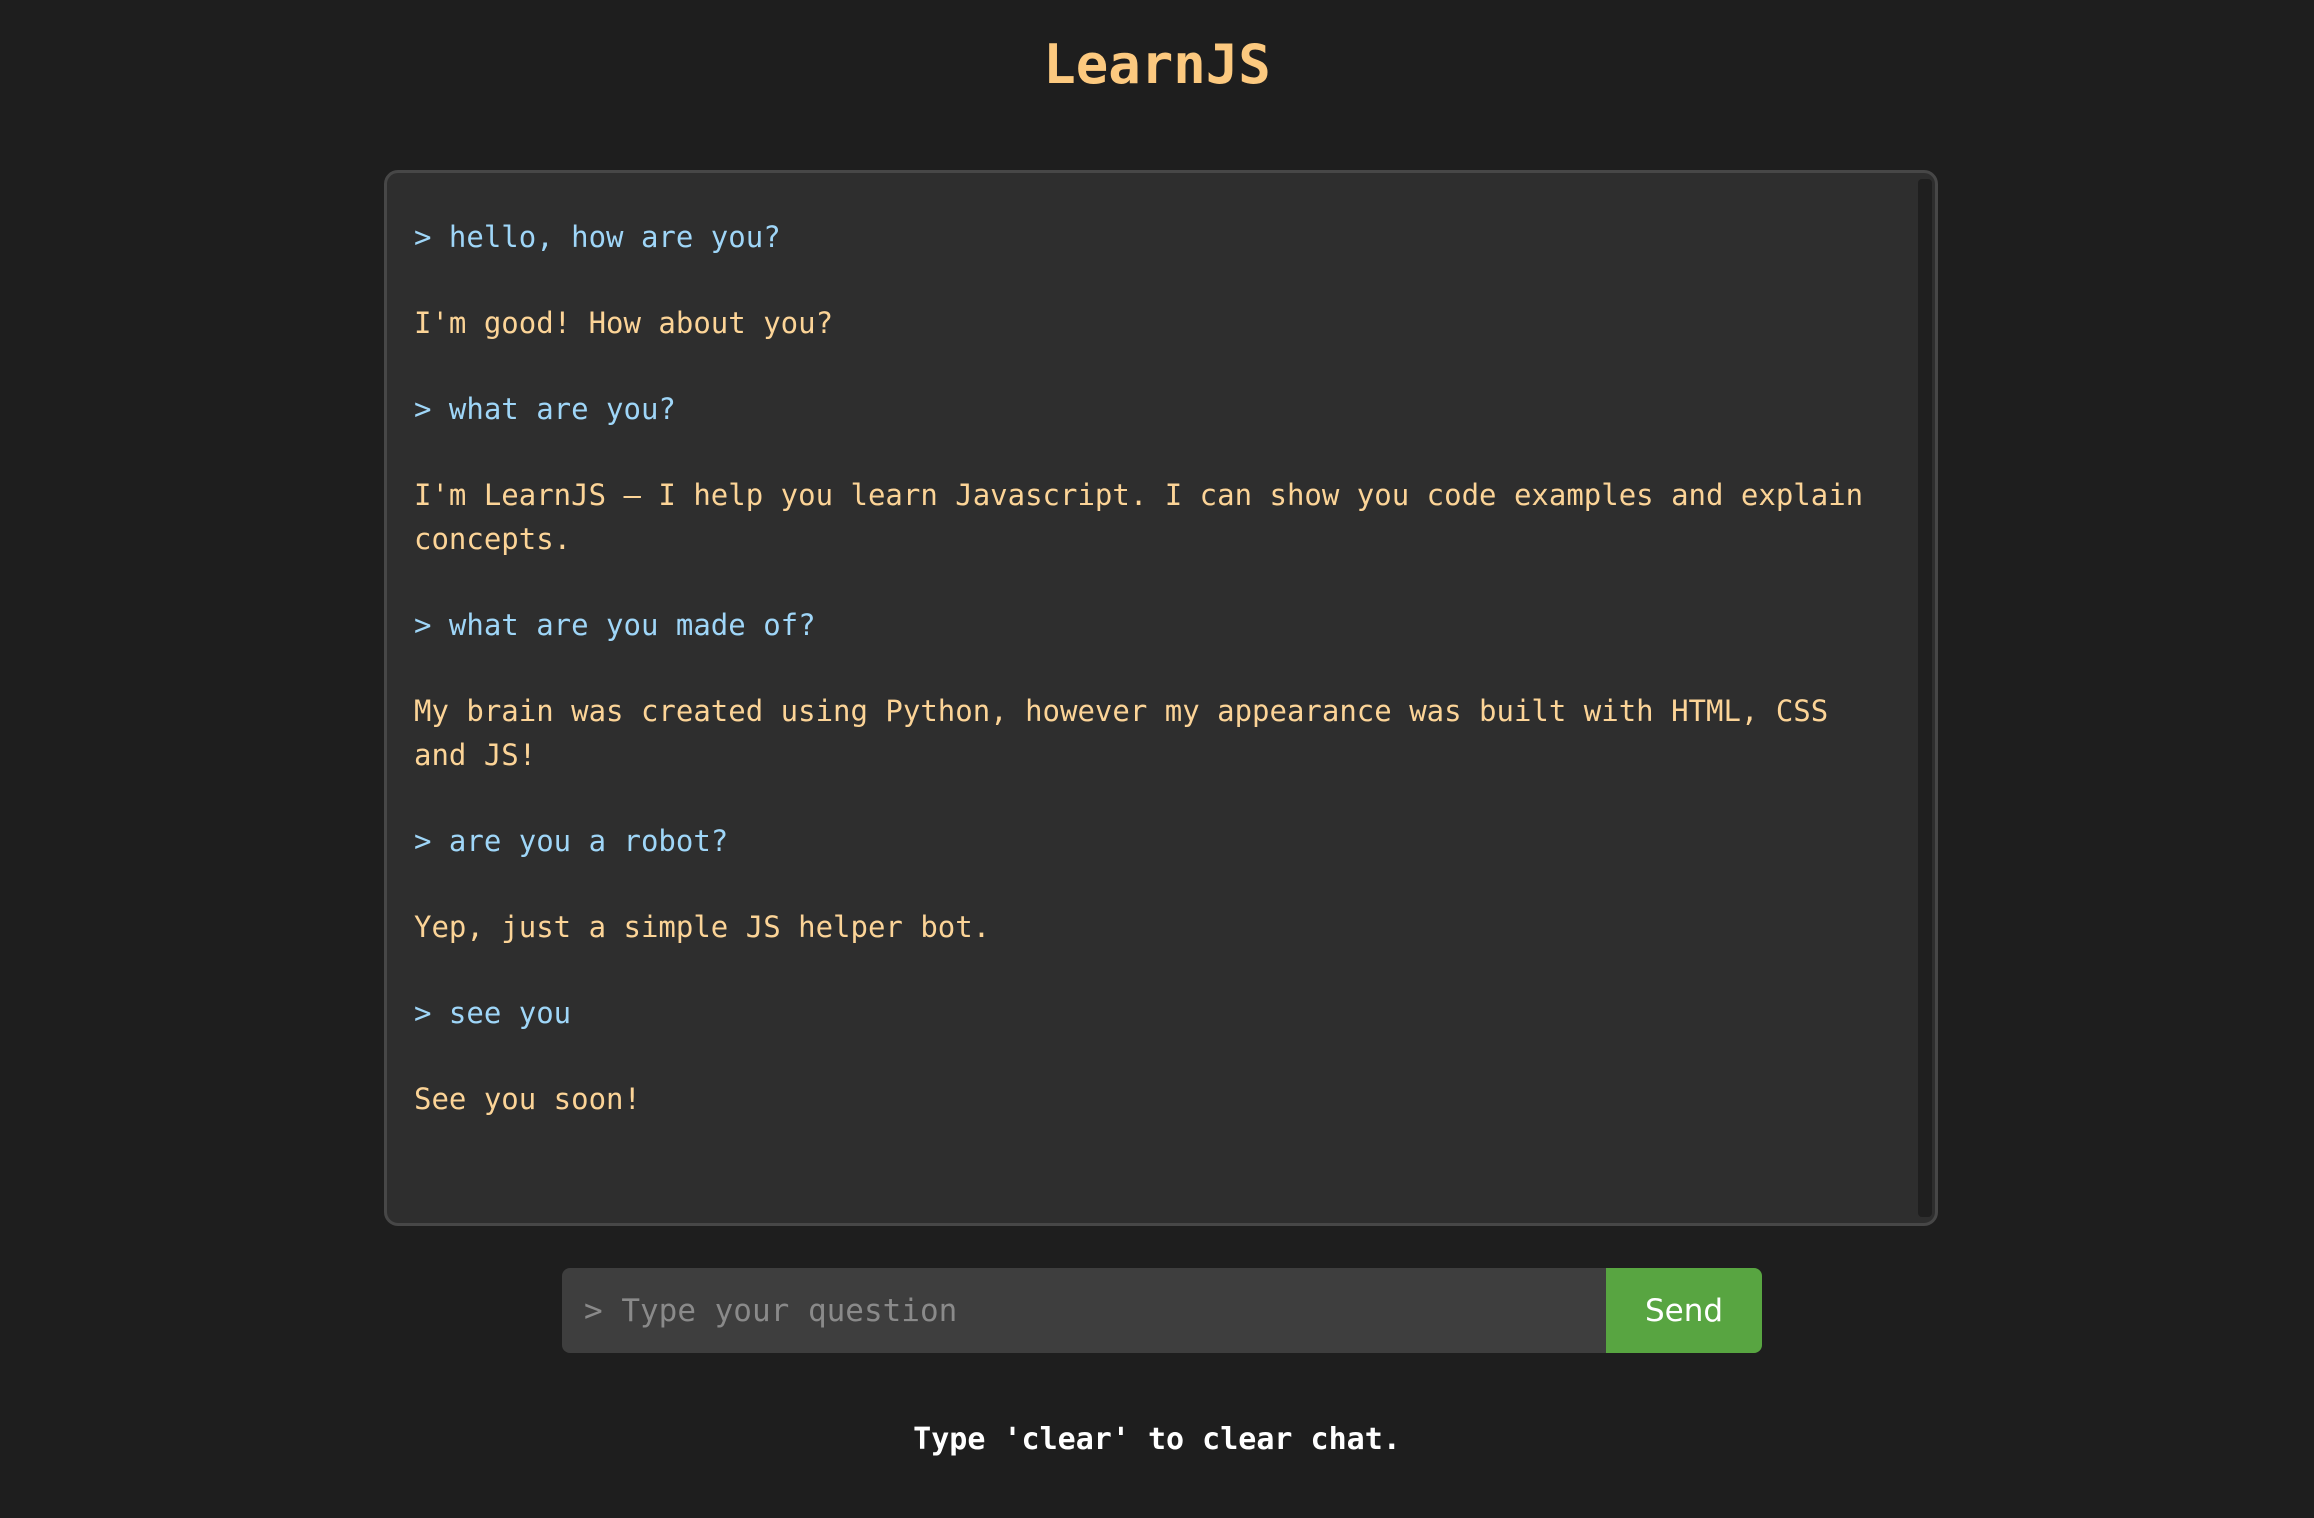  Describe the element at coordinates (615, 625) in the screenshot. I see `user-message: > what are you made of?` at that location.